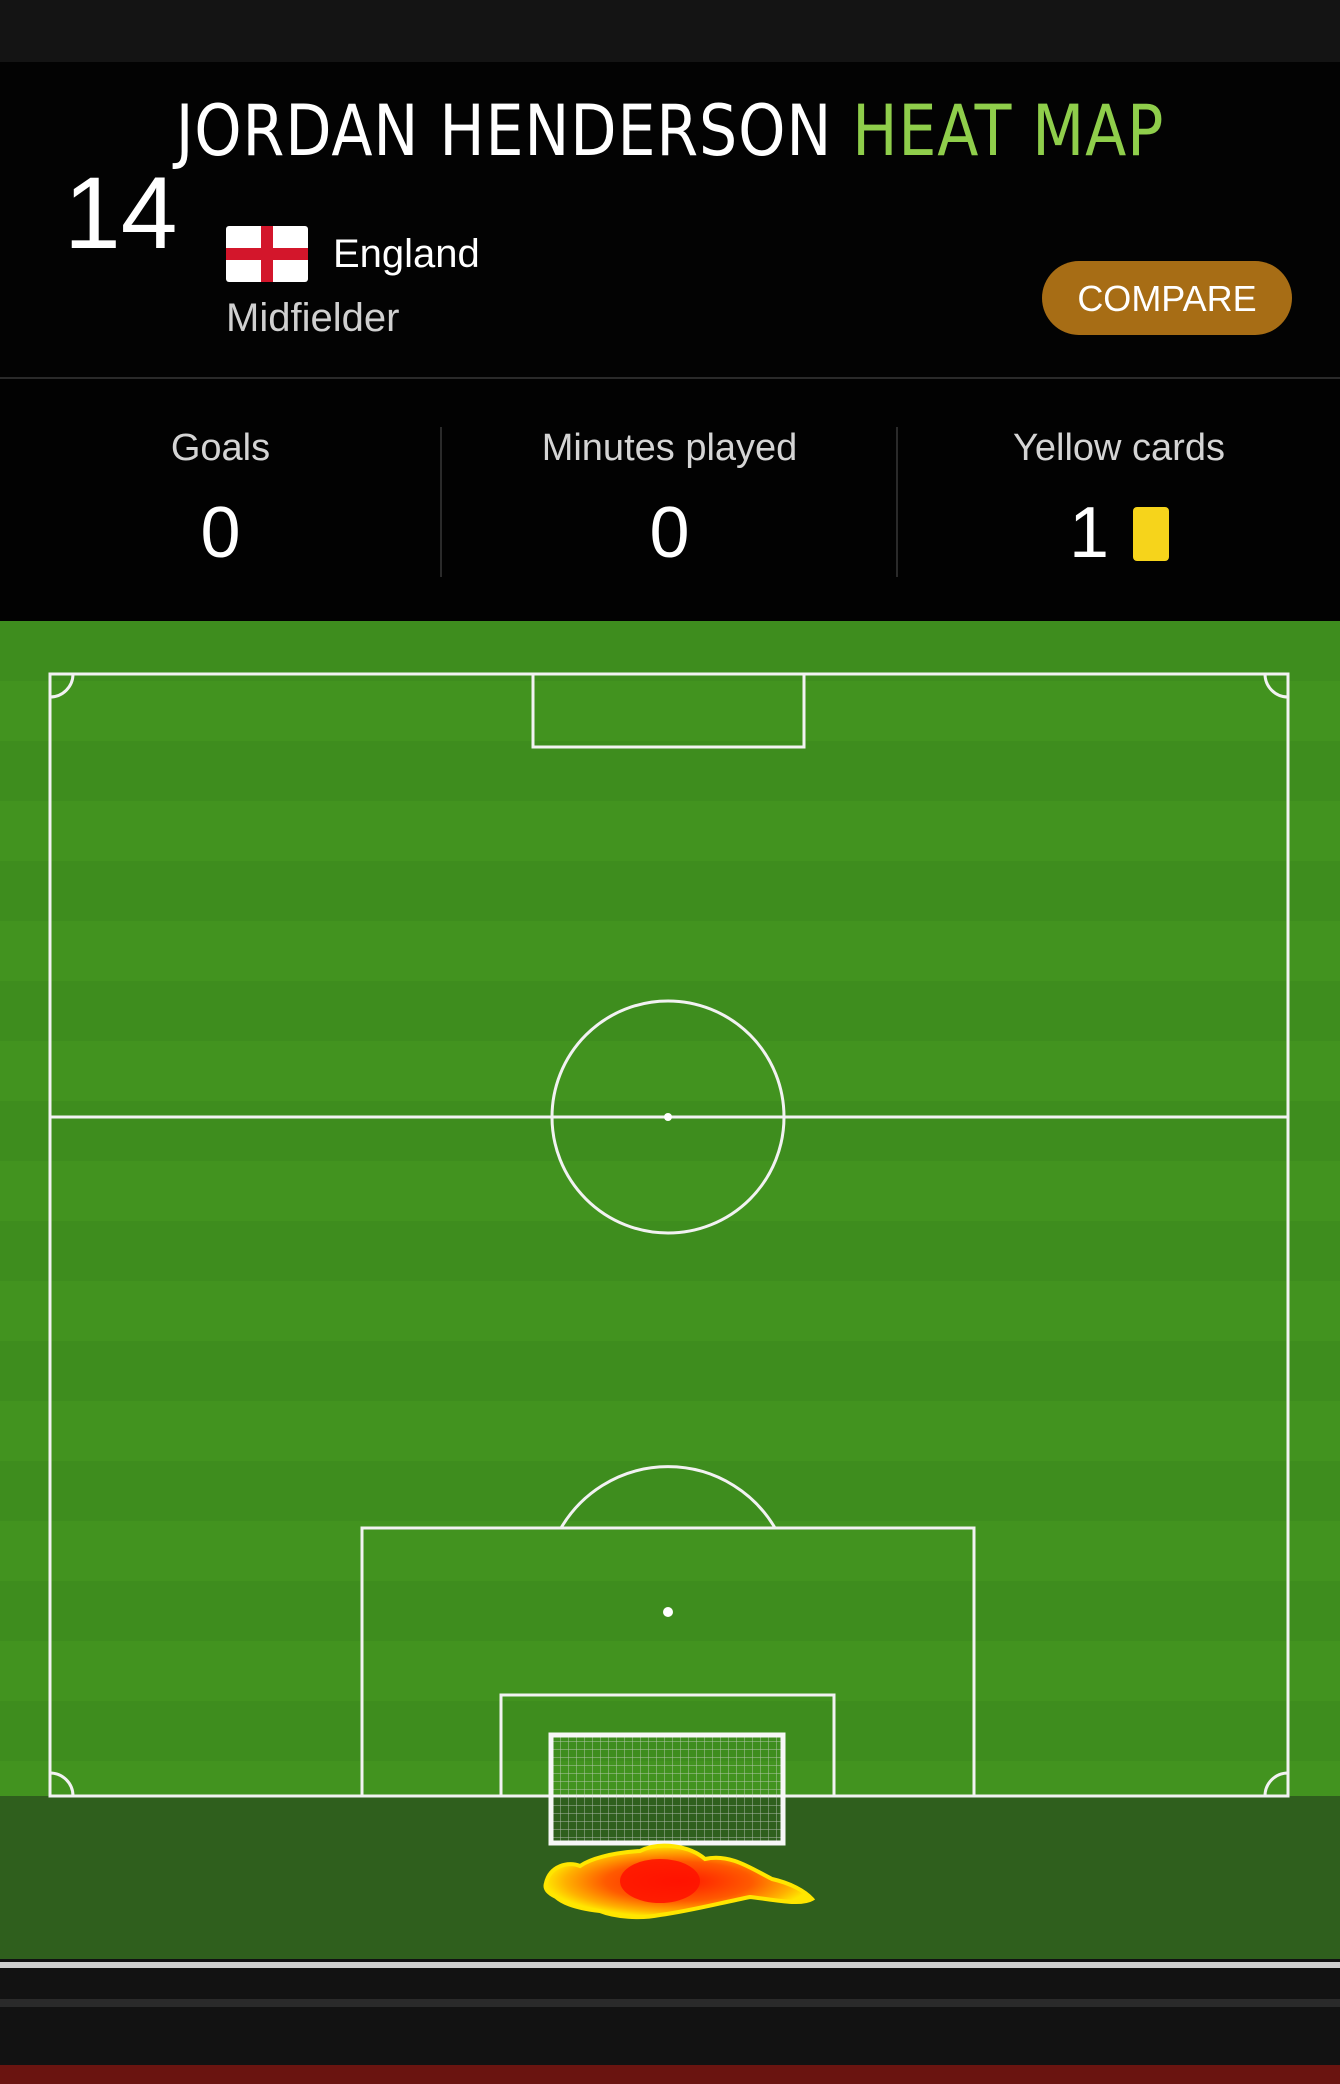 Image resolution: width=1340 pixels, height=2084 pixels. I want to click on page-title: JORDAN HENDERSON HEAT MAP, so click(670, 131).